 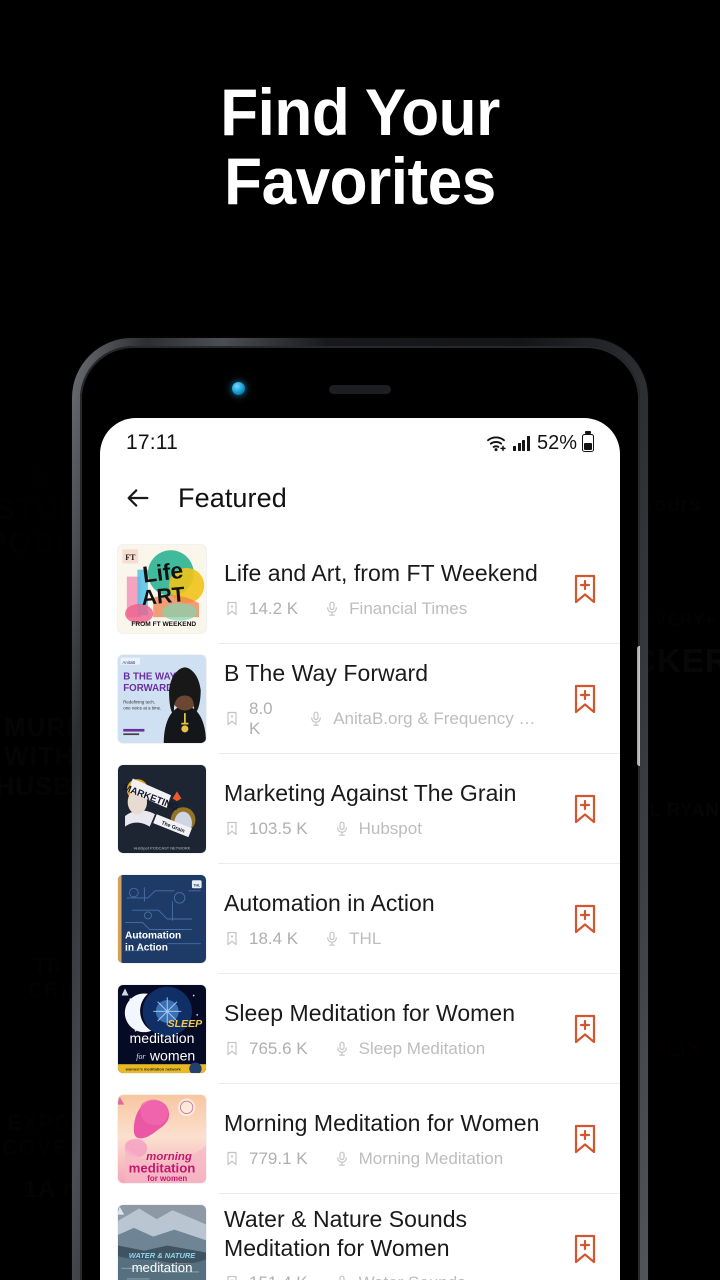 I want to click on podcast-meta: 103.5 K Hubspot, so click(x=383, y=829).